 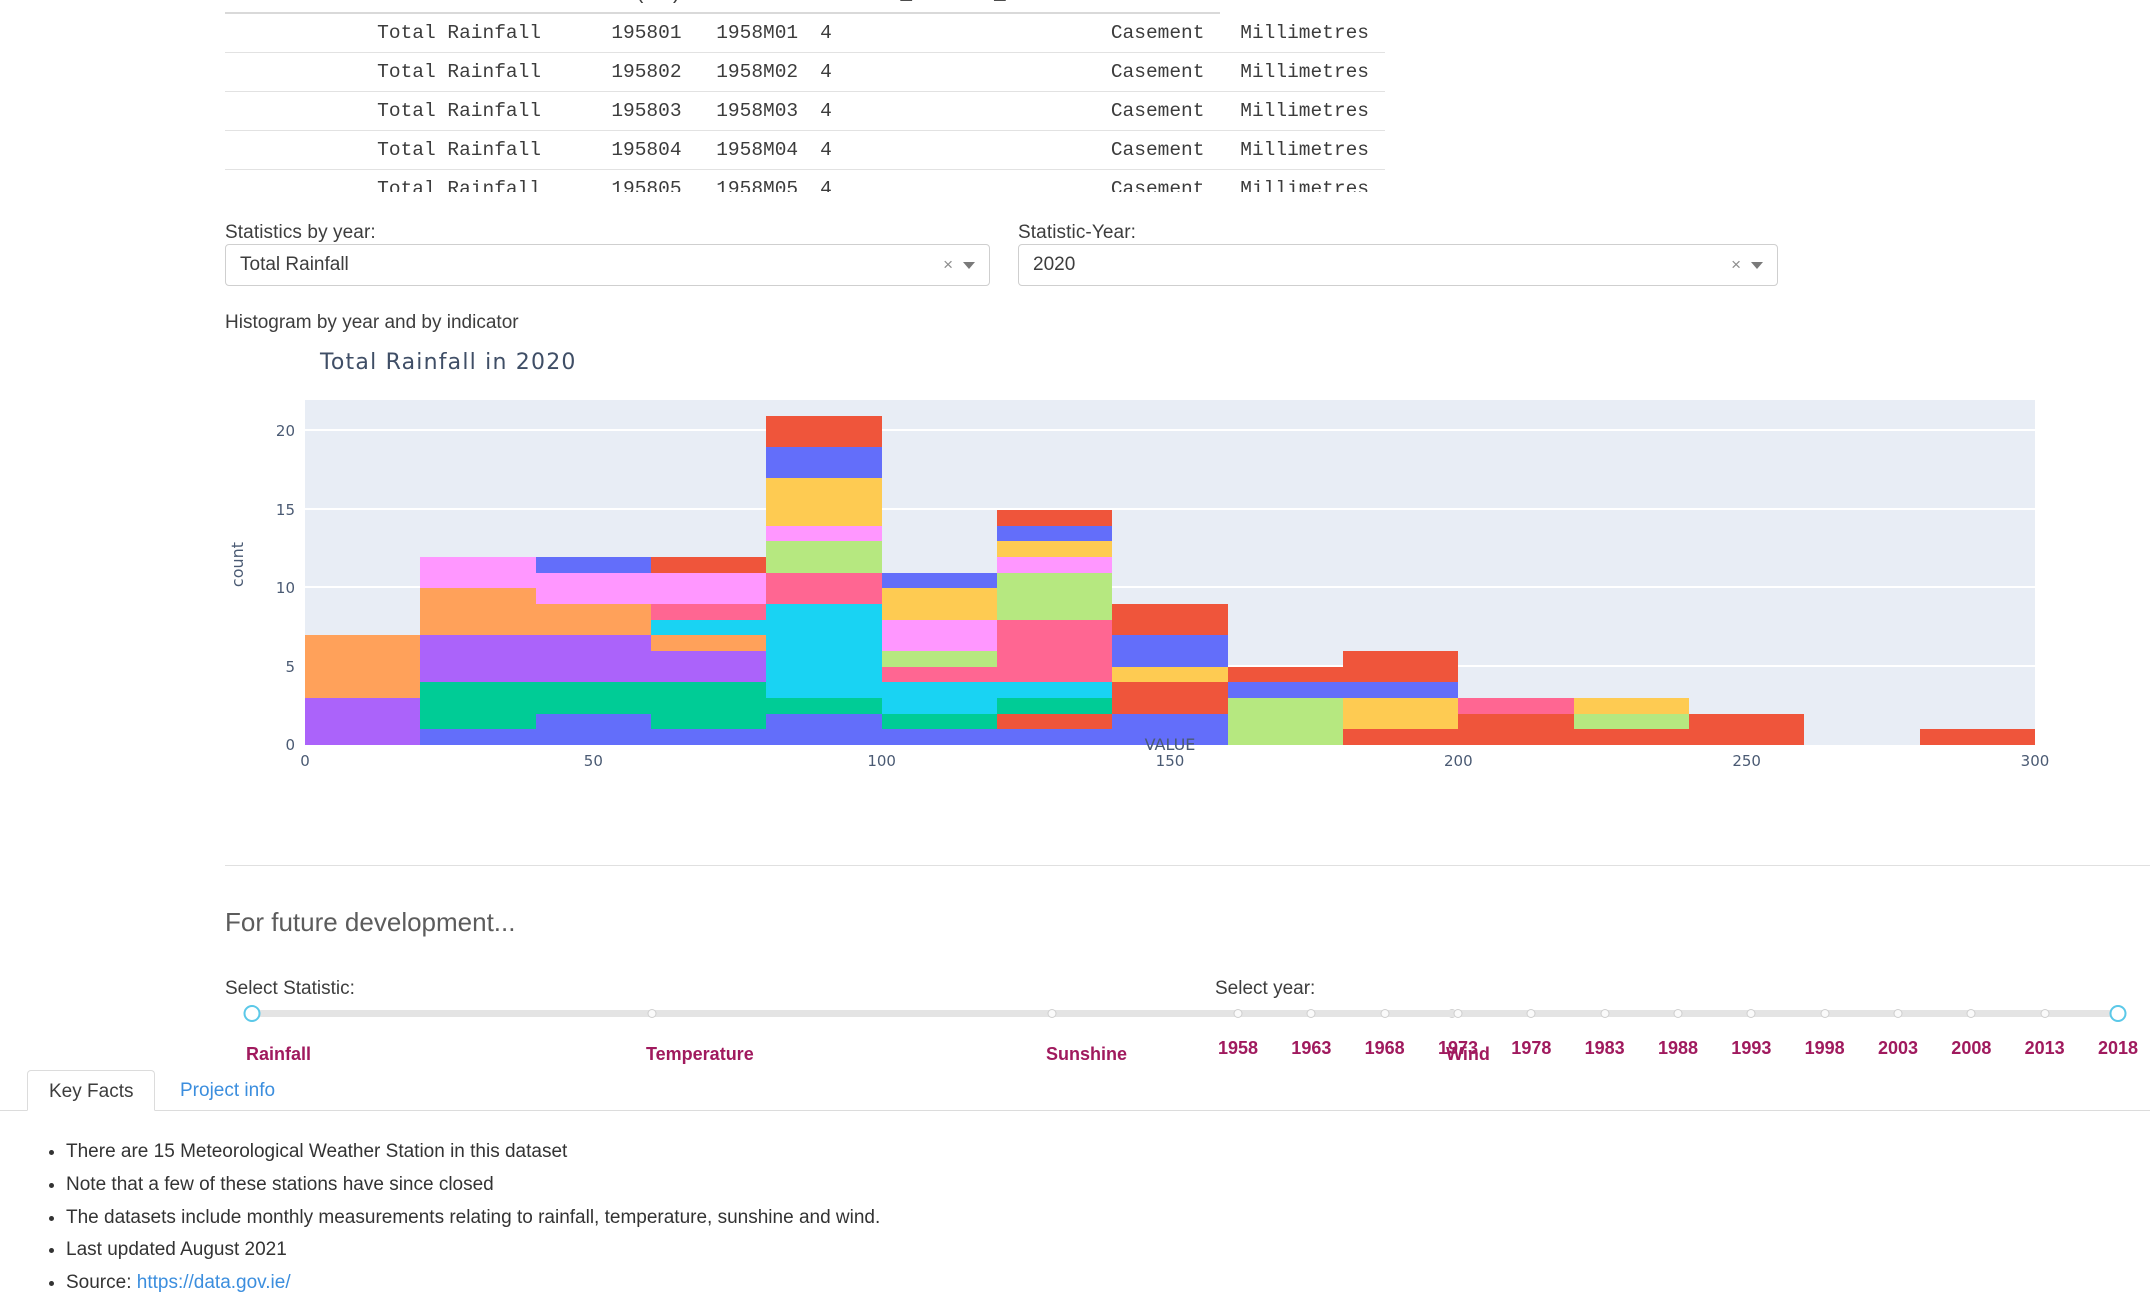 What do you see at coordinates (252, 1013) in the screenshot?
I see `statistic-slider-handle` at bounding box center [252, 1013].